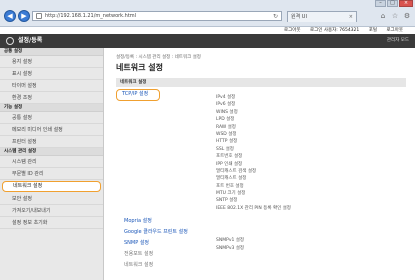  I want to click on sidebar-item-system: 시스템 관리, so click(51, 162).